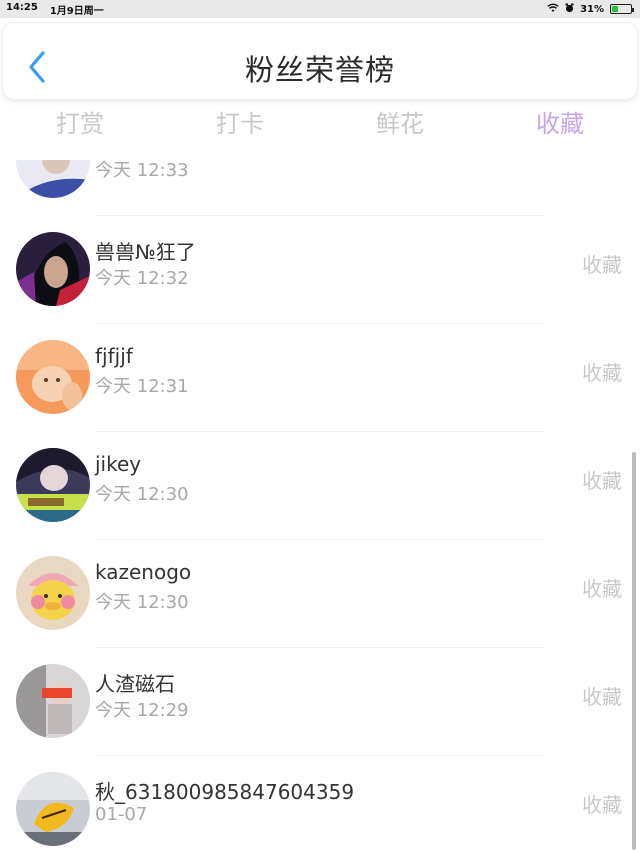  Describe the element at coordinates (142, 278) in the screenshot. I see `timestamp: 今天 12:32` at that location.